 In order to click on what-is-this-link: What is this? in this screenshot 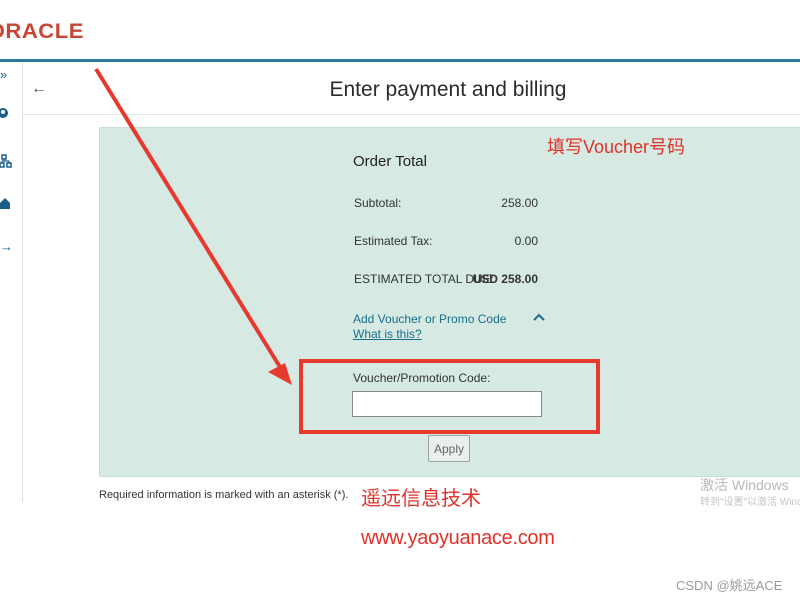, I will do `click(387, 334)`.